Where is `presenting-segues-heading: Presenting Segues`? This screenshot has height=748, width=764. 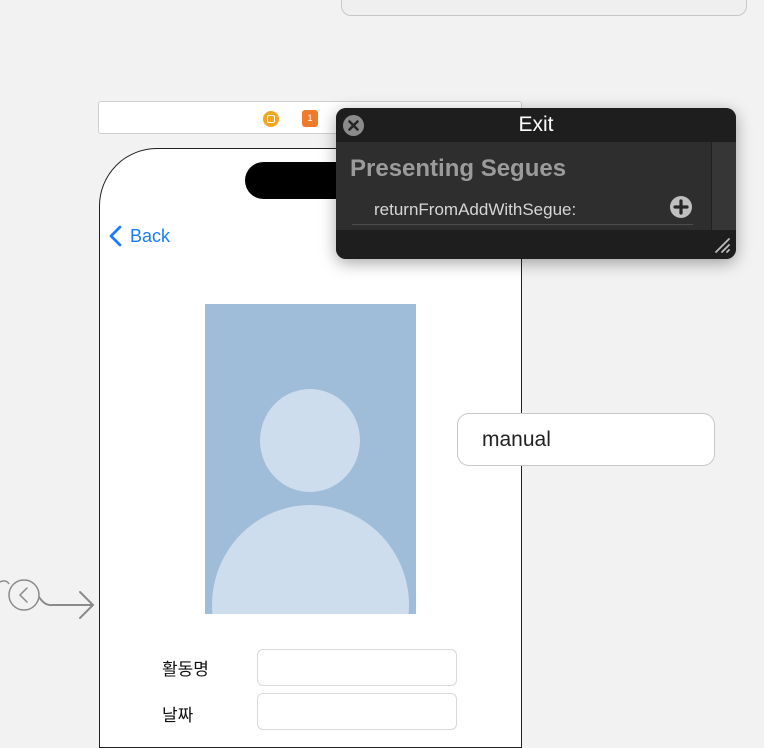
presenting-segues-heading: Presenting Segues is located at coordinates (458, 168).